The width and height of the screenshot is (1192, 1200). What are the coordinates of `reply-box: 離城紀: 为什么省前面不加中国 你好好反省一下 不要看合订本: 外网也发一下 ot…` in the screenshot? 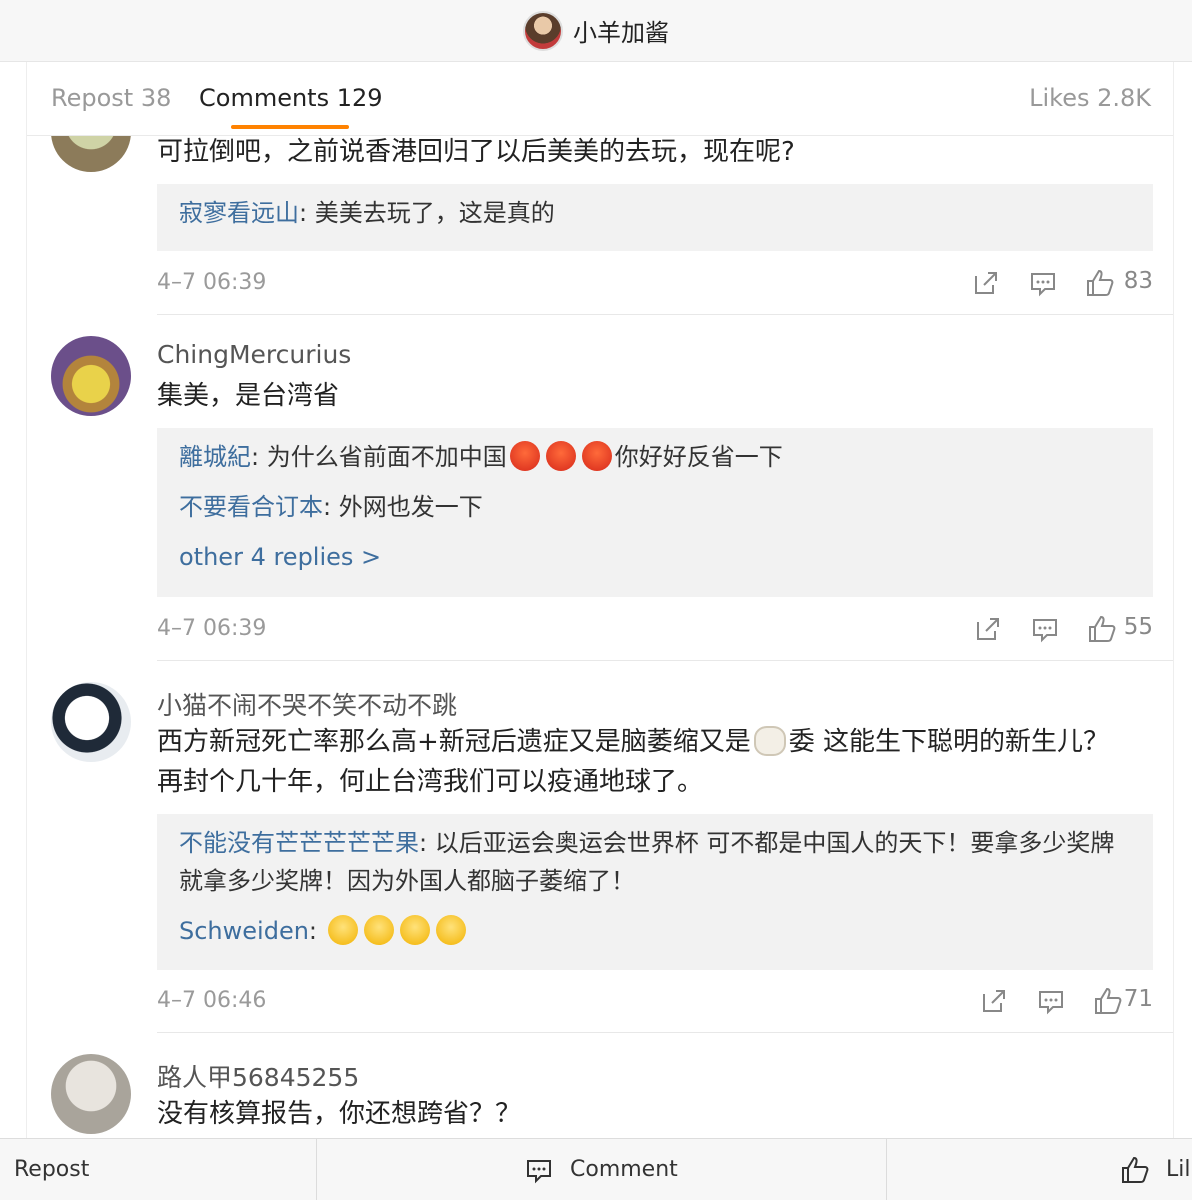 It's located at (655, 512).